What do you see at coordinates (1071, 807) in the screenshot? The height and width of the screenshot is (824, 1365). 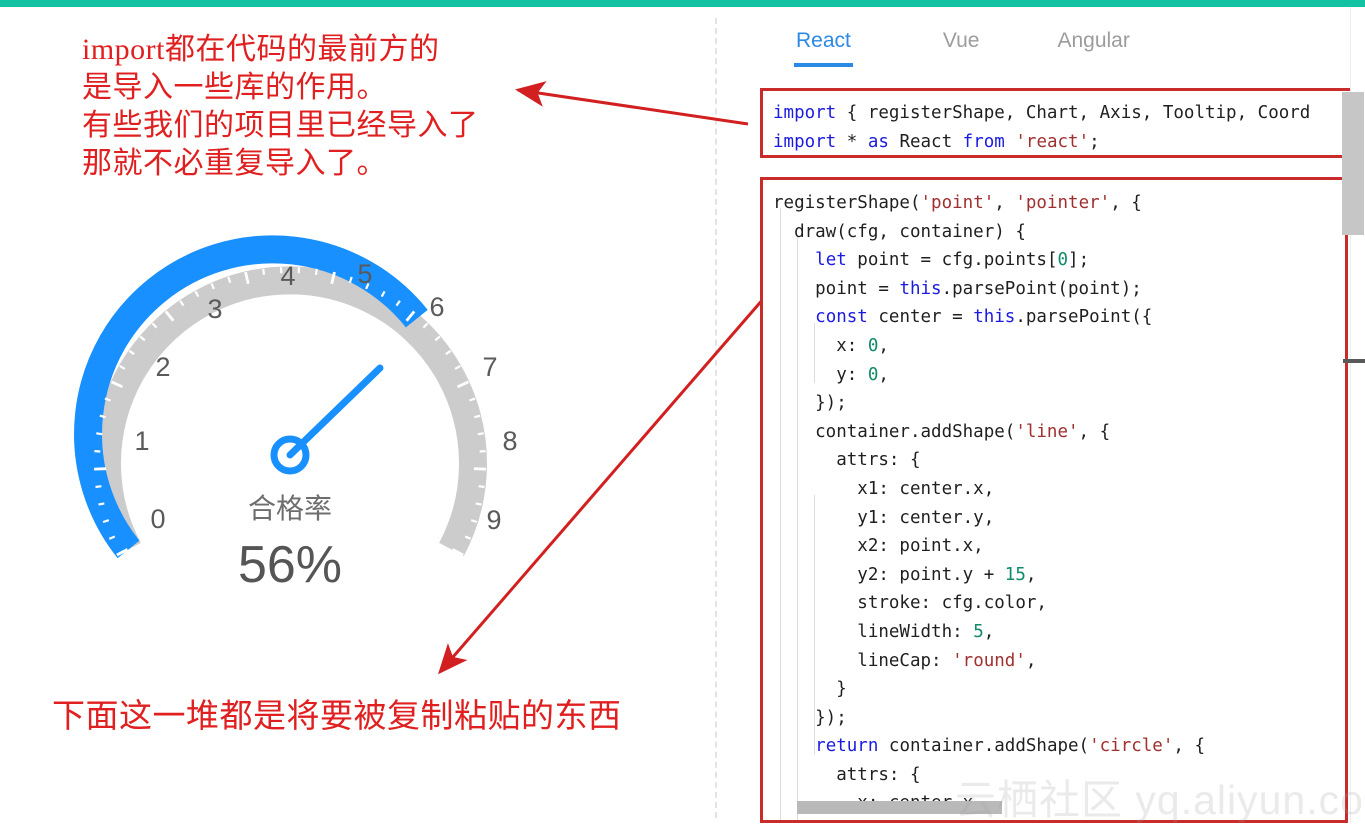 I see `code-horizontal-scrollbar` at bounding box center [1071, 807].